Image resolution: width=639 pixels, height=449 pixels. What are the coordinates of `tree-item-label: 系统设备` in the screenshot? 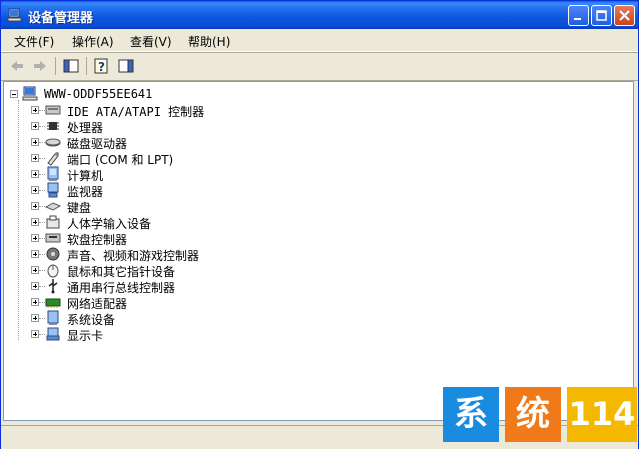 It's located at (91, 320).